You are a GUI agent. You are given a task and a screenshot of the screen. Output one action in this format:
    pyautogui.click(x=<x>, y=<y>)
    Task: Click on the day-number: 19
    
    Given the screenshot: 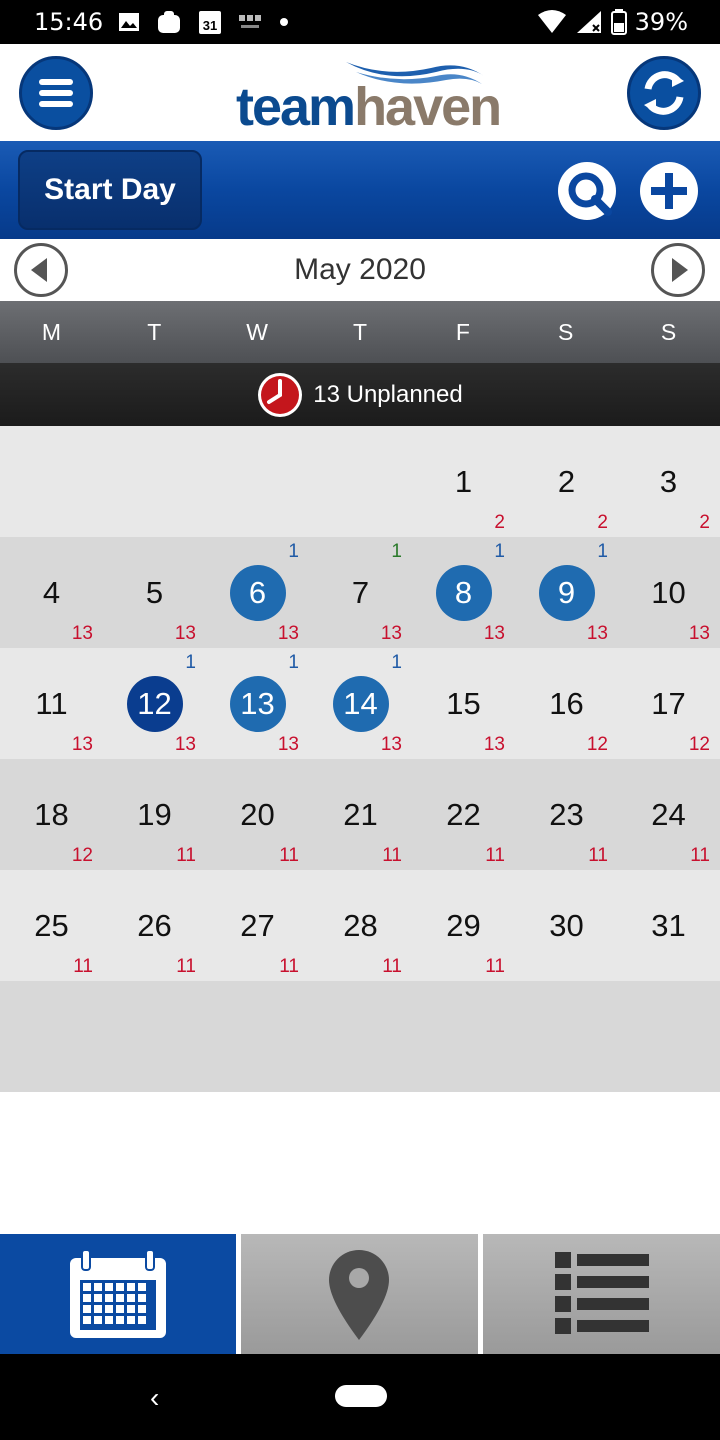 What is the action you would take?
    pyautogui.click(x=154, y=814)
    